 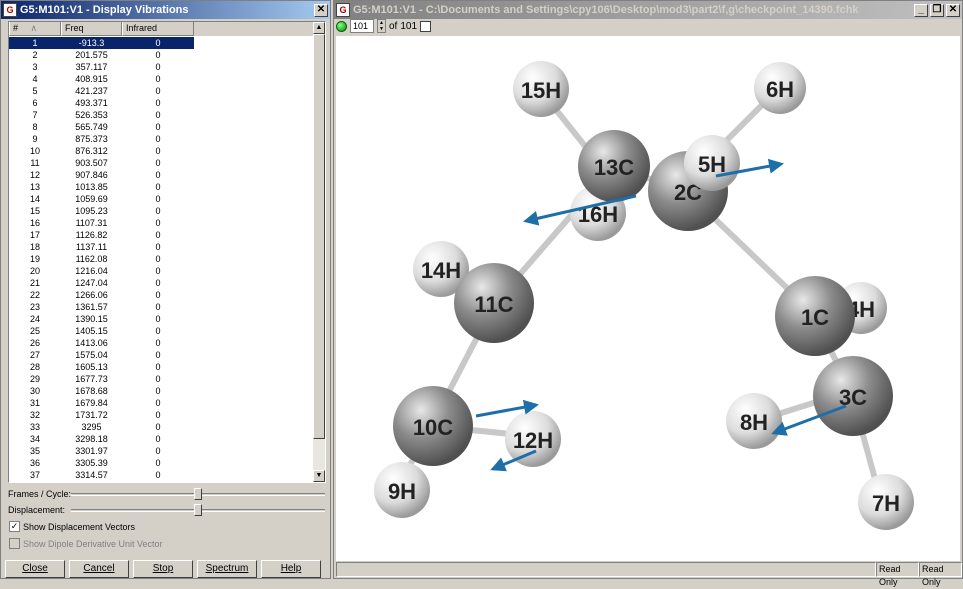 I want to click on displacement-slider-thumb, so click(x=198, y=510).